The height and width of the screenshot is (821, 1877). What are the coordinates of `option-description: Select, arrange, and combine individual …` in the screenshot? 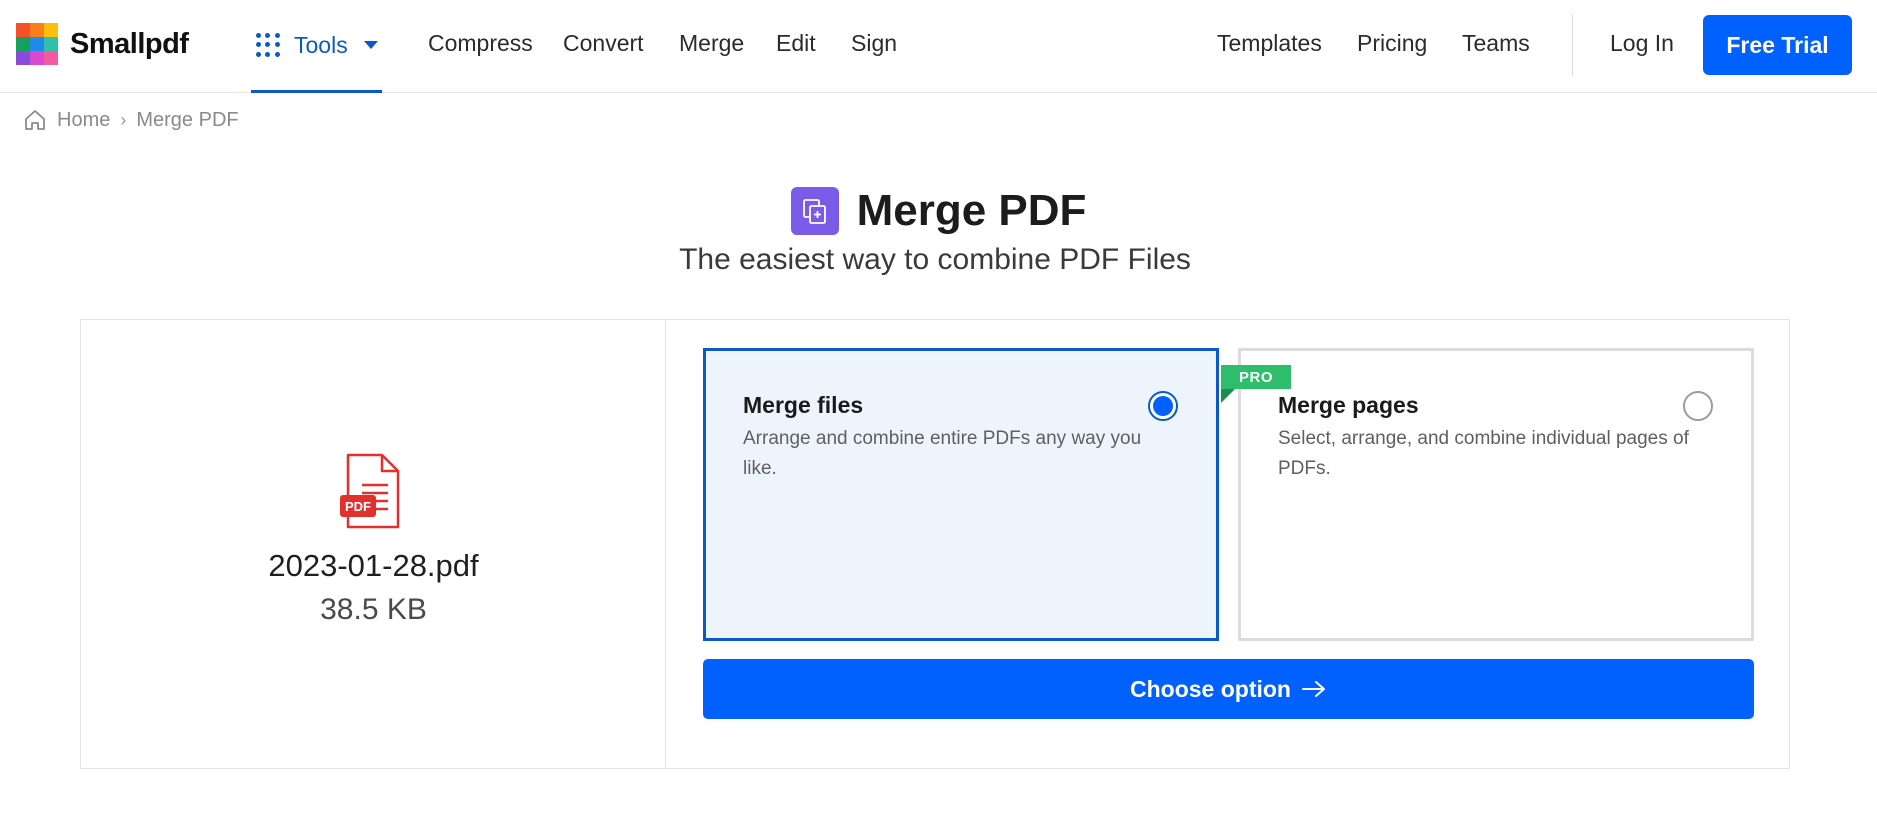 It's located at (1483, 453).